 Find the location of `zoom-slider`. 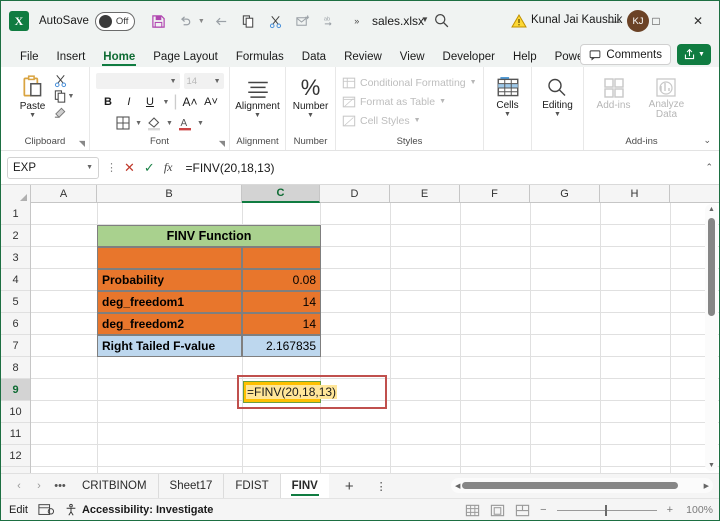

zoom-slider is located at coordinates (606, 510).